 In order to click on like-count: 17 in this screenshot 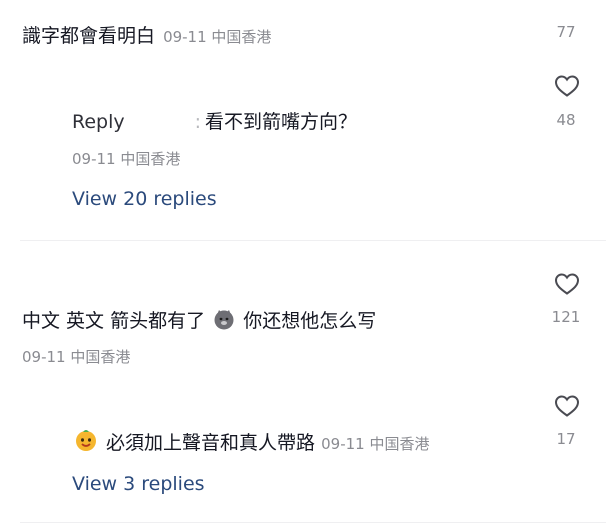, I will do `click(566, 439)`.